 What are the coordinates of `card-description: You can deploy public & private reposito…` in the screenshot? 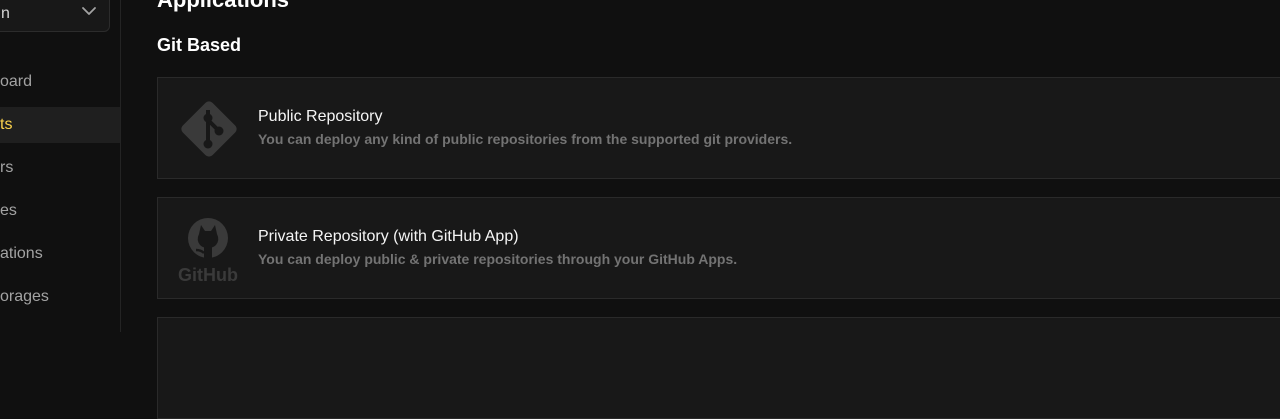 It's located at (498, 259).